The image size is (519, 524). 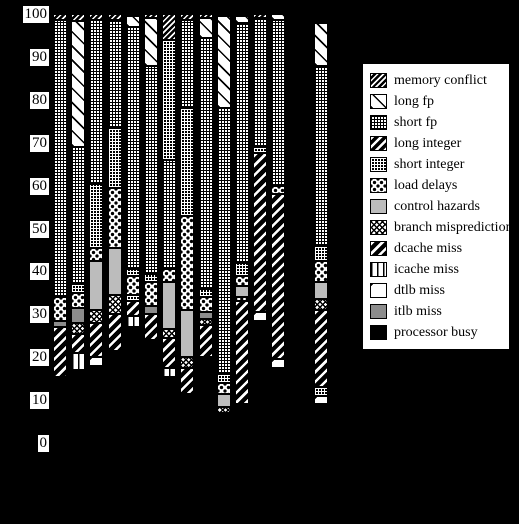 What do you see at coordinates (378, 227) in the screenshot?
I see `legend-swatch-icon-branch-misprediction` at bounding box center [378, 227].